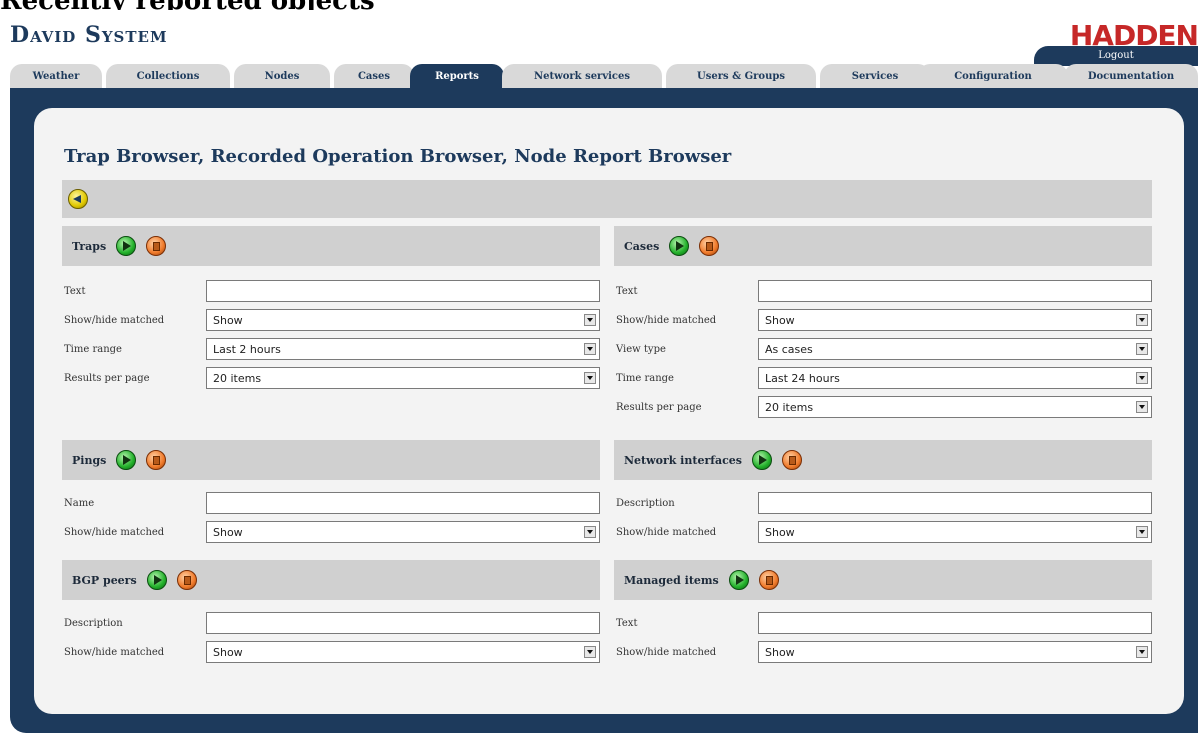 This screenshot has width=1198, height=733. I want to click on tab-collections: Collections, so click(168, 76).